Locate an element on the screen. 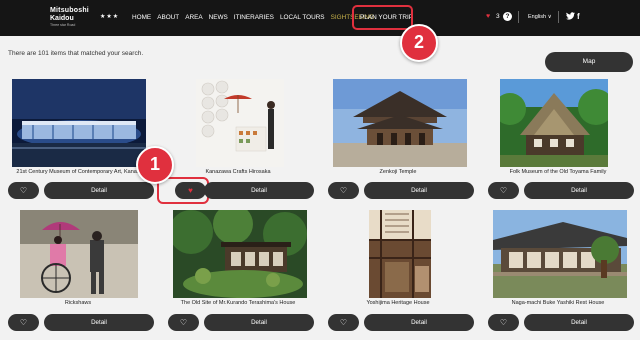 The height and width of the screenshot is (340, 640). place-photo-temple is located at coordinates (400, 123).